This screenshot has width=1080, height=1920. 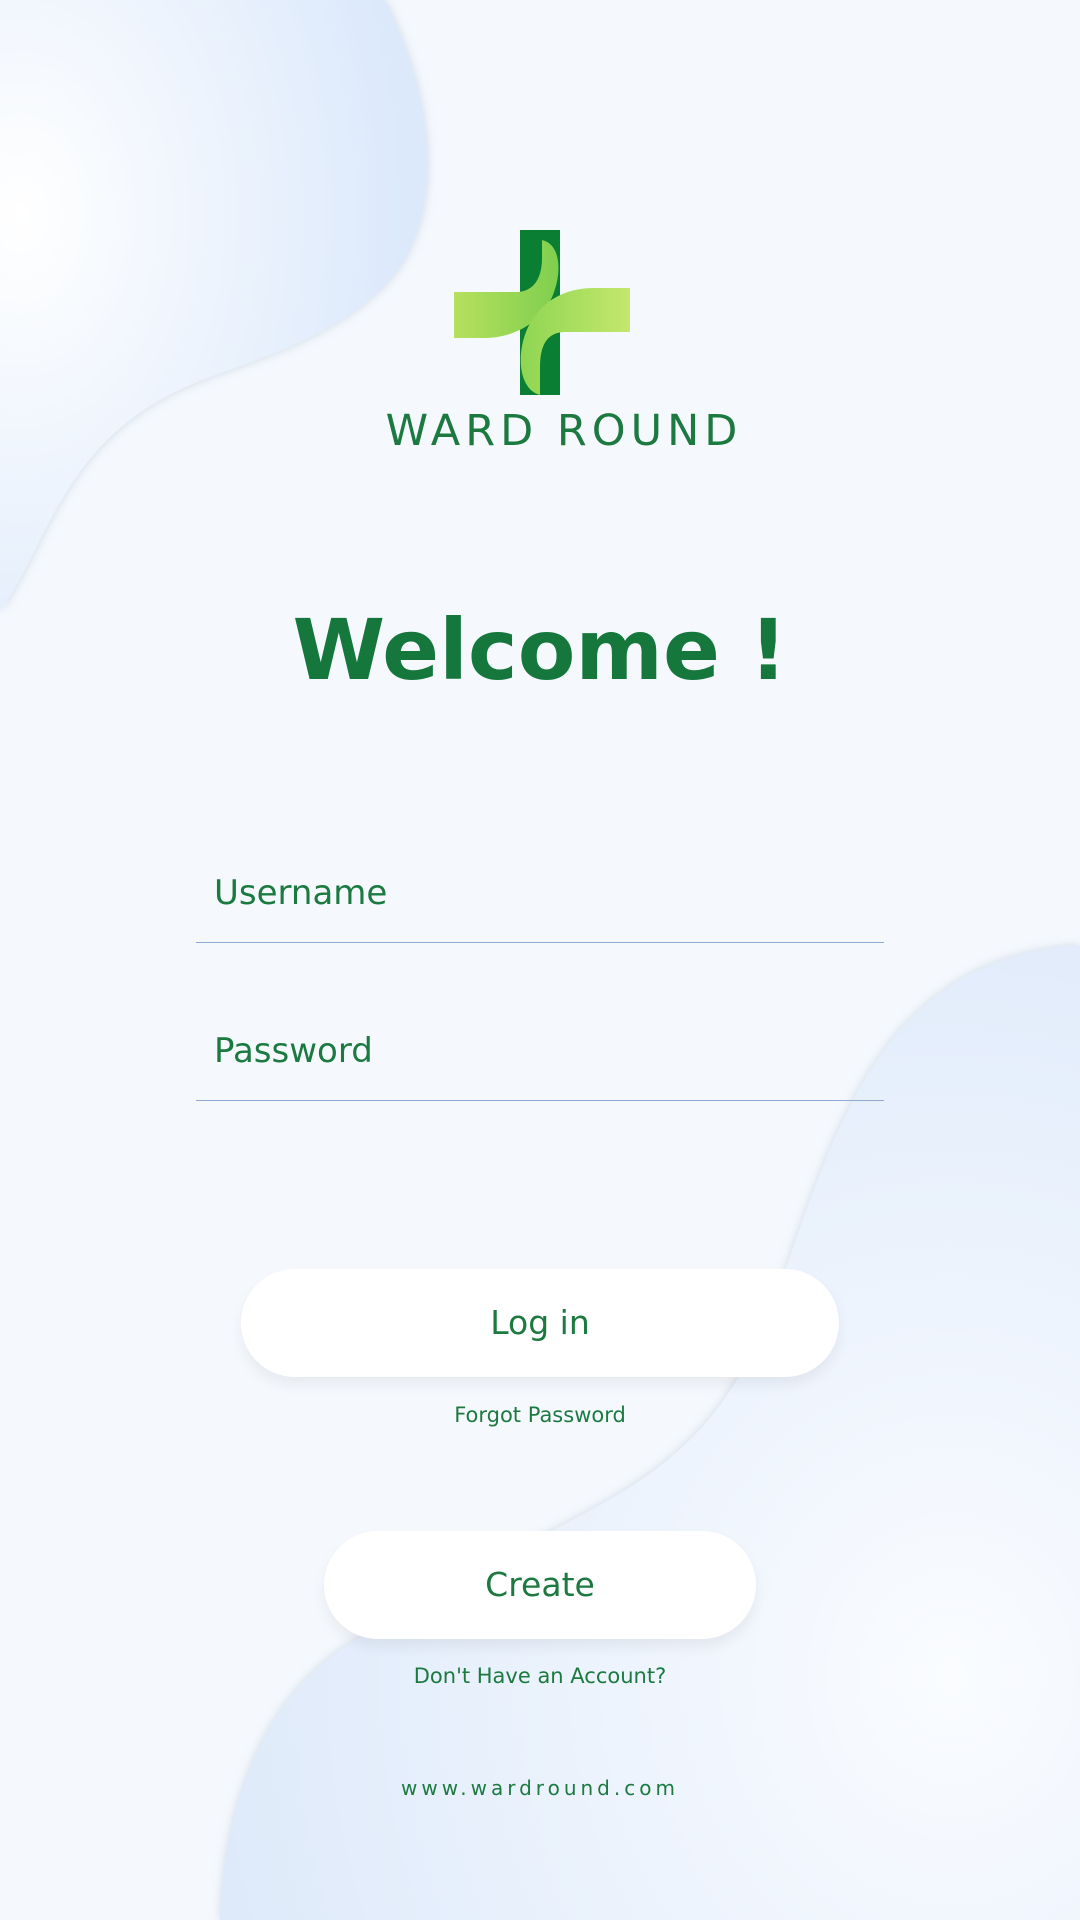 What do you see at coordinates (540, 1788) in the screenshot?
I see `website-url: www.wardround.com` at bounding box center [540, 1788].